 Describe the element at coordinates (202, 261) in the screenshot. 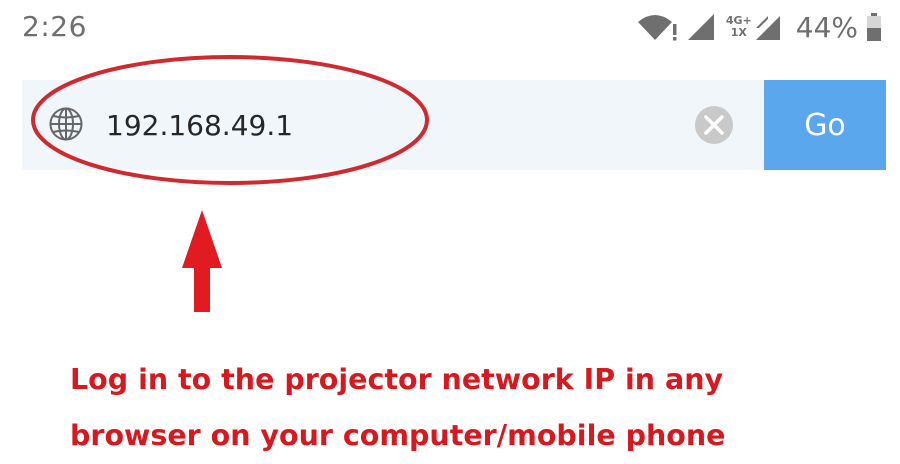

I see `arrow-up-icon` at that location.